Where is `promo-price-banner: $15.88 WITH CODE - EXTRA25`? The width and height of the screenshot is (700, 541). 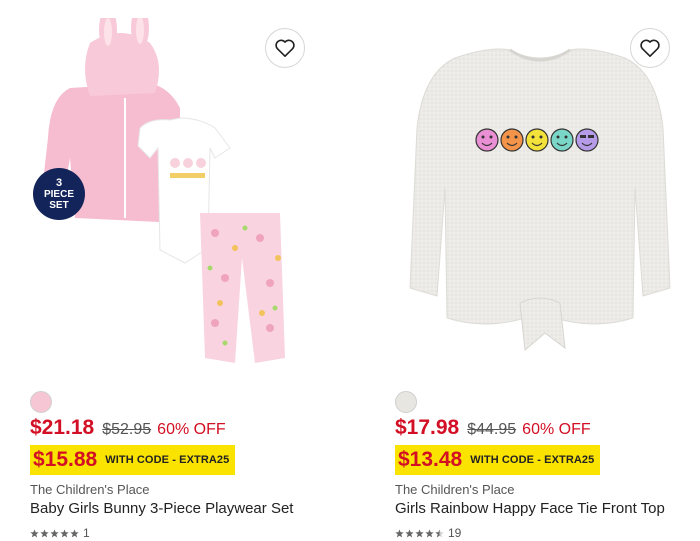 promo-price-banner: $15.88 WITH CODE - EXTRA25 is located at coordinates (133, 460).